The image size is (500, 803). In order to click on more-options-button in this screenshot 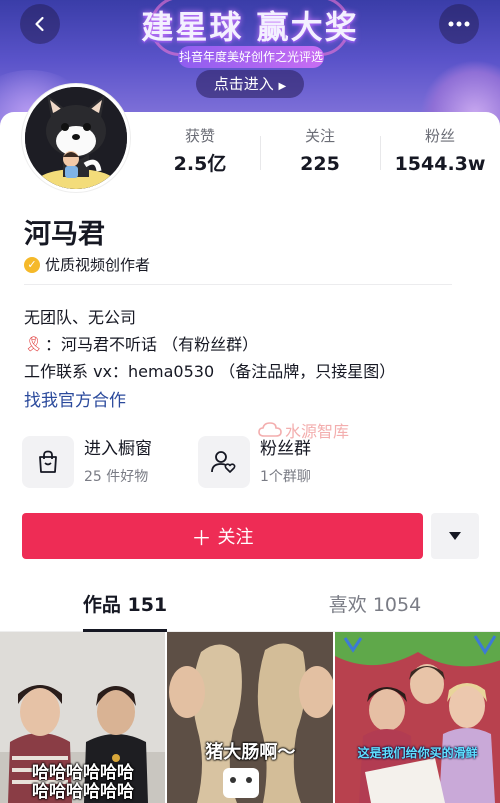, I will do `click(459, 24)`.